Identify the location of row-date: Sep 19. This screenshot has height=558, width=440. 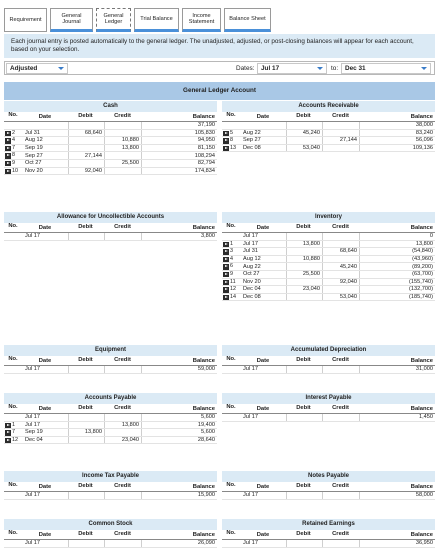
(34, 148).